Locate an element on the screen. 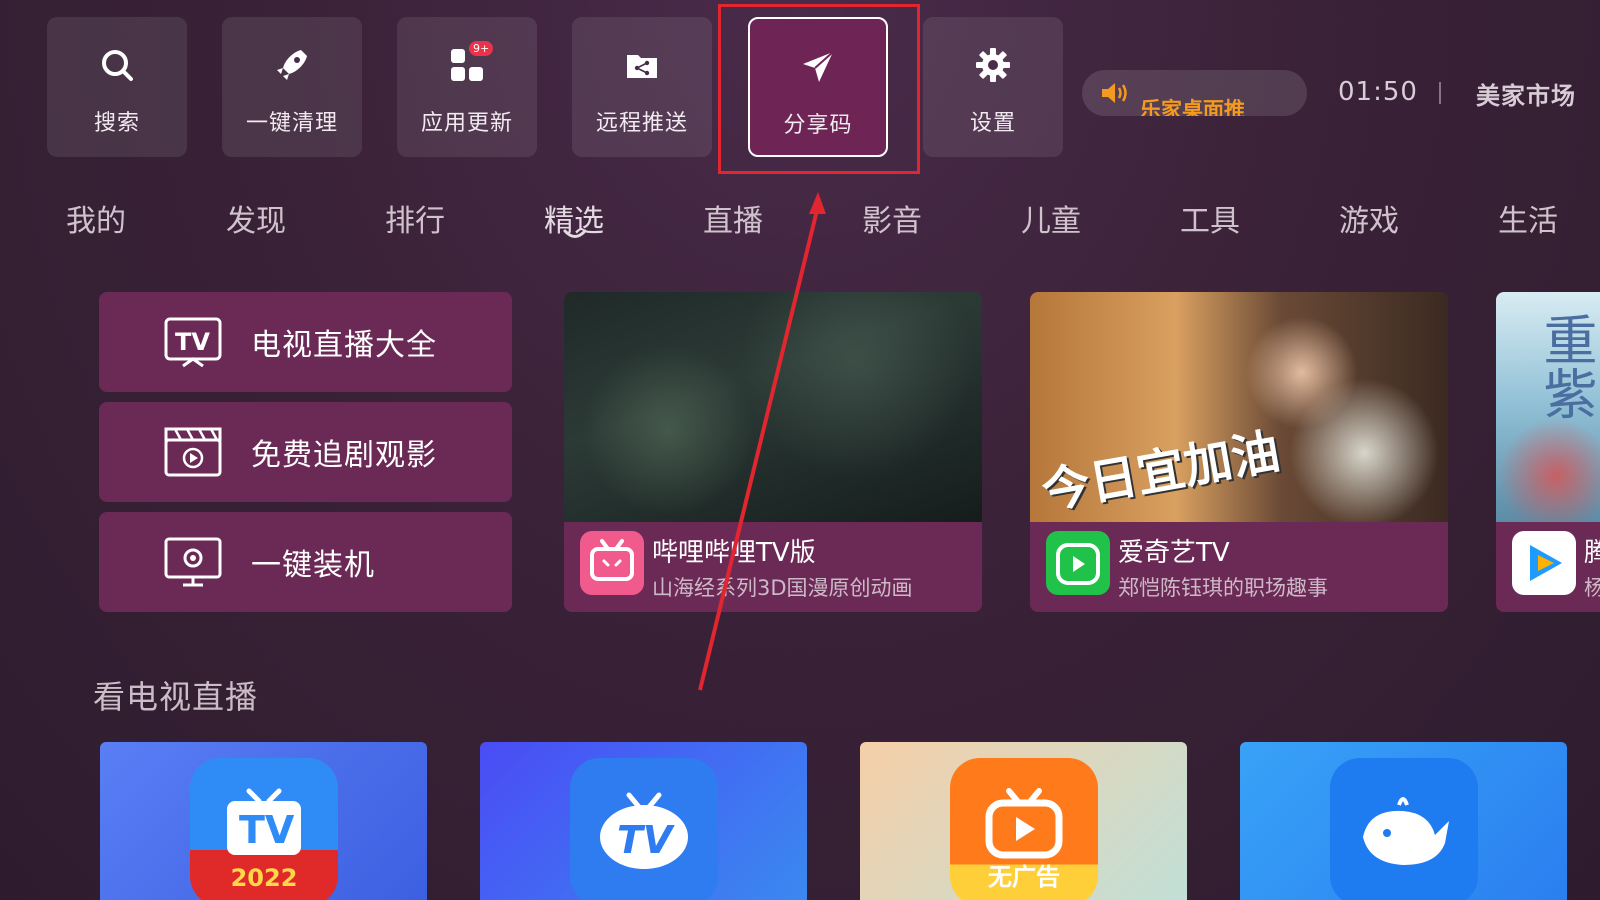 The height and width of the screenshot is (900, 1600). tool-search: 搜索 is located at coordinates (117, 87).